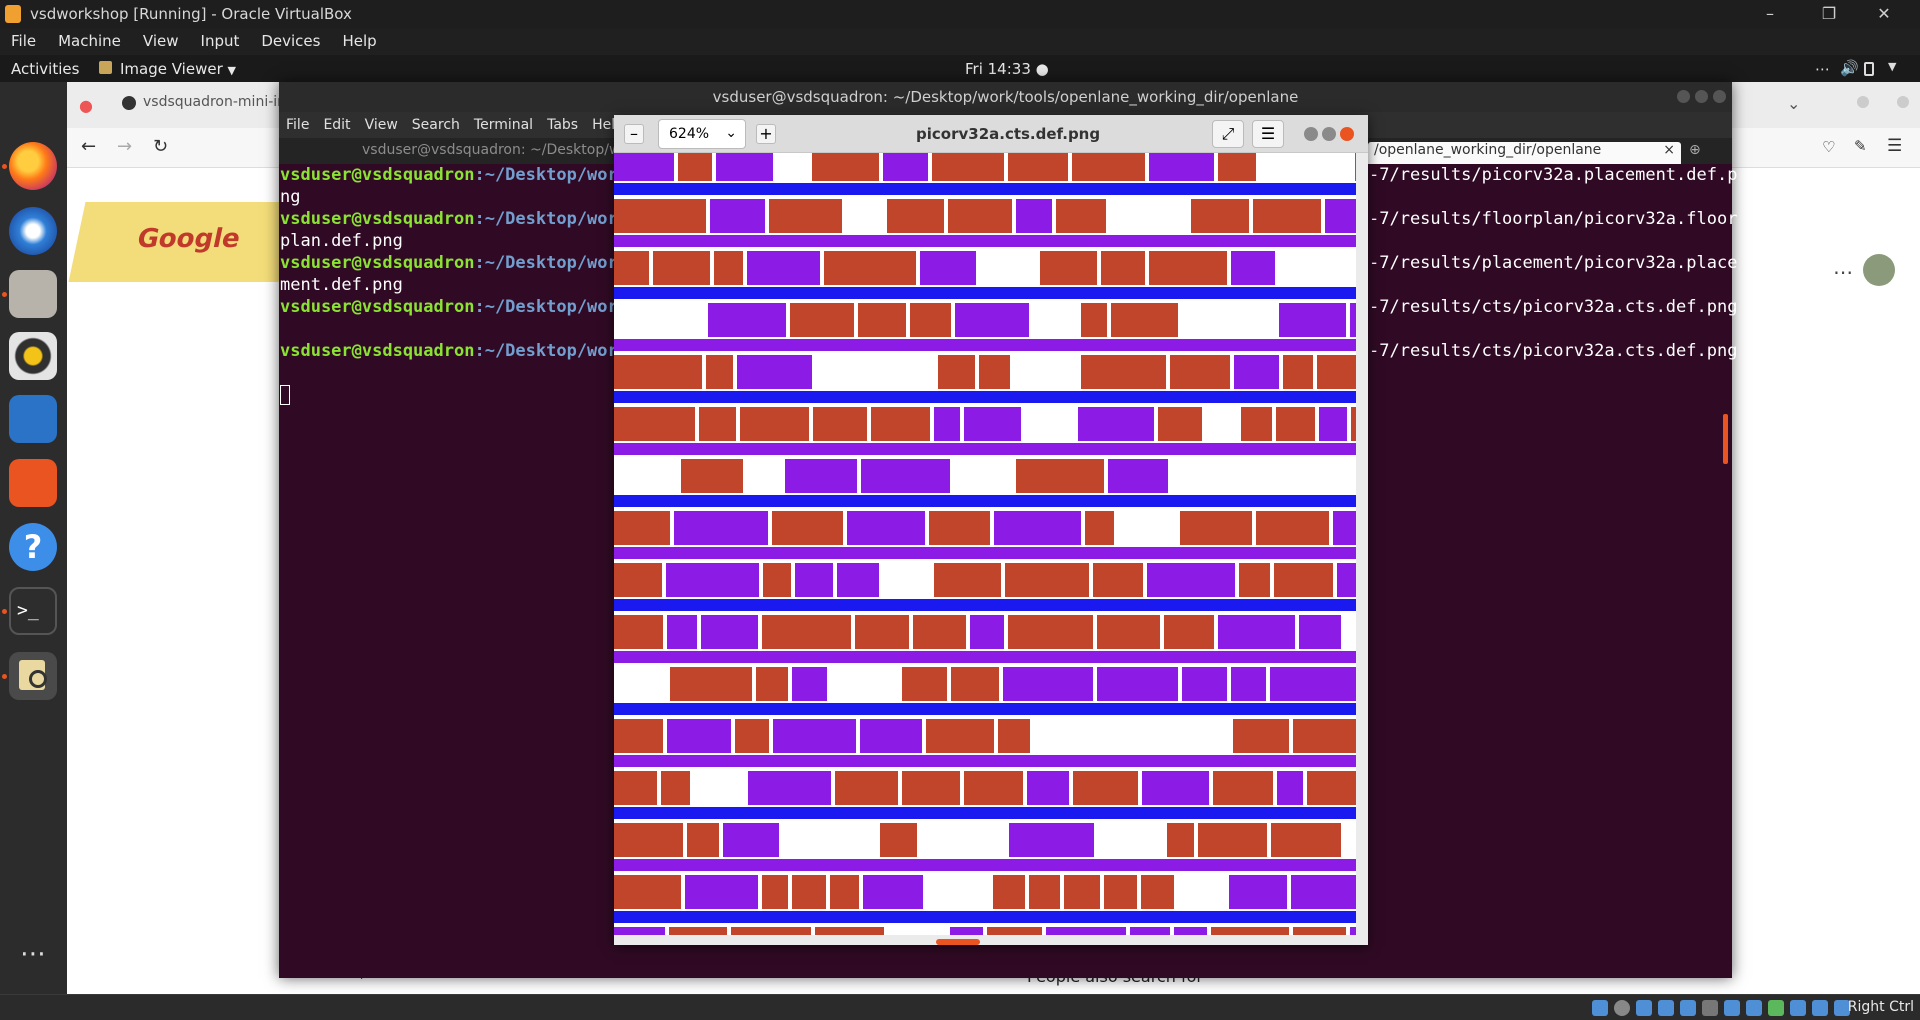  I want to click on terminal-maximize-icon, so click(1701, 96).